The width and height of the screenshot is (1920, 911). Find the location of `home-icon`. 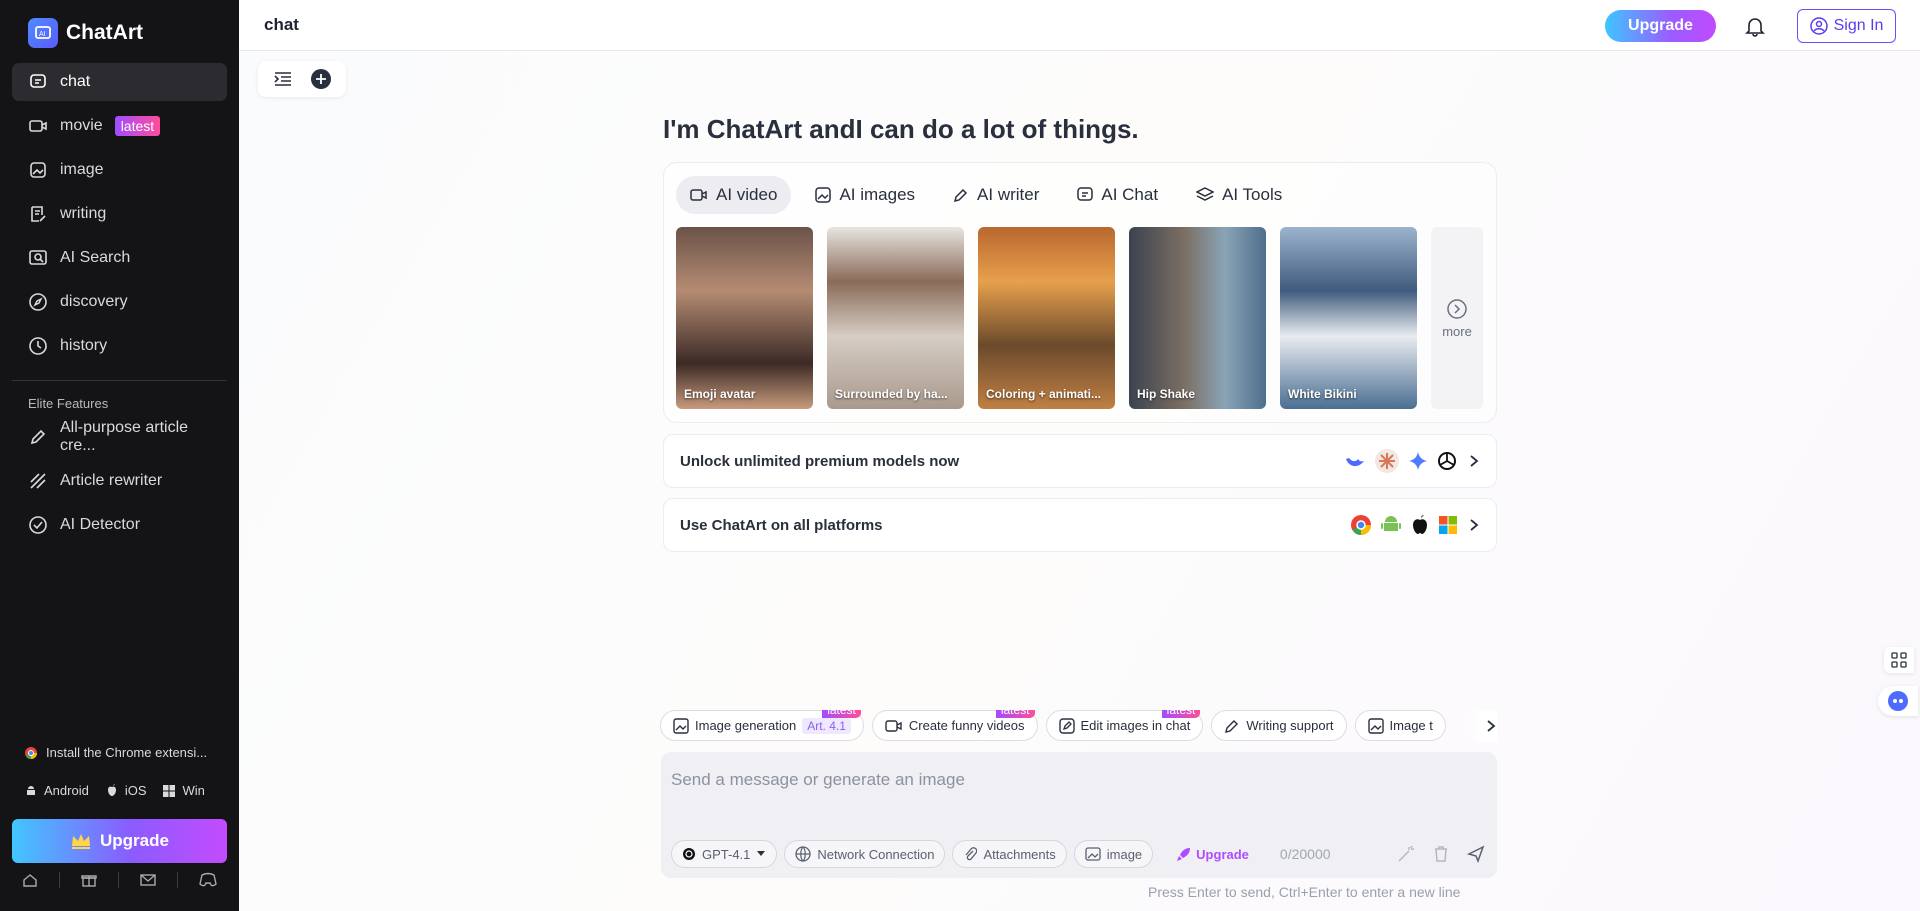

home-icon is located at coordinates (30, 880).